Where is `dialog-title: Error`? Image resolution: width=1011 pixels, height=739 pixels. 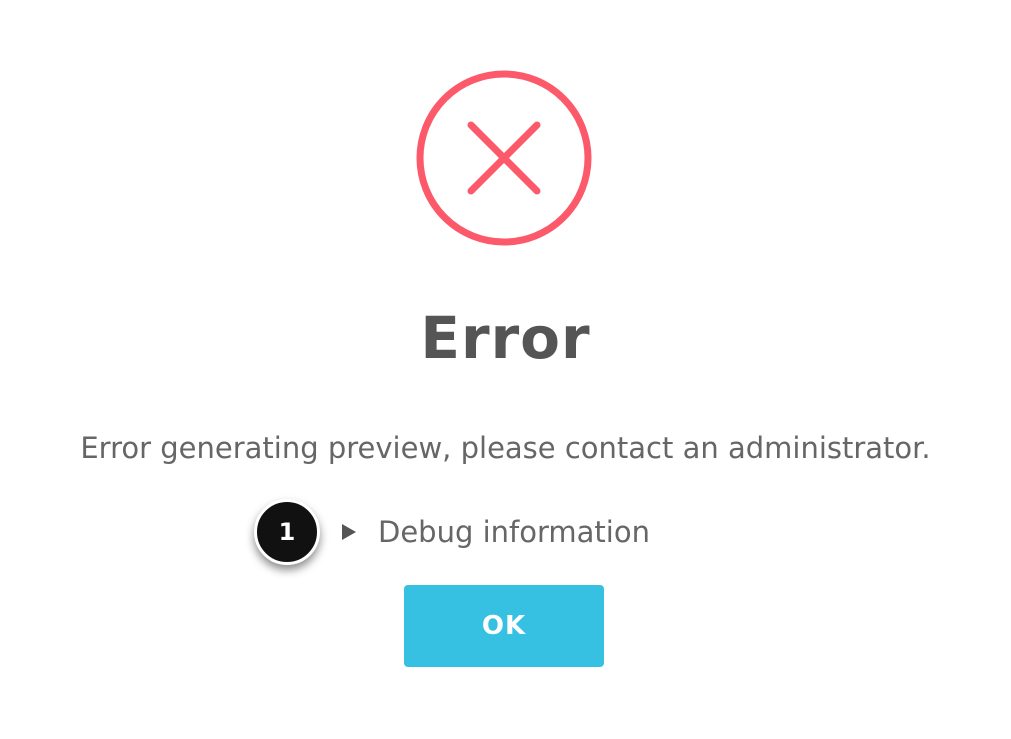 dialog-title: Error is located at coordinates (505, 338).